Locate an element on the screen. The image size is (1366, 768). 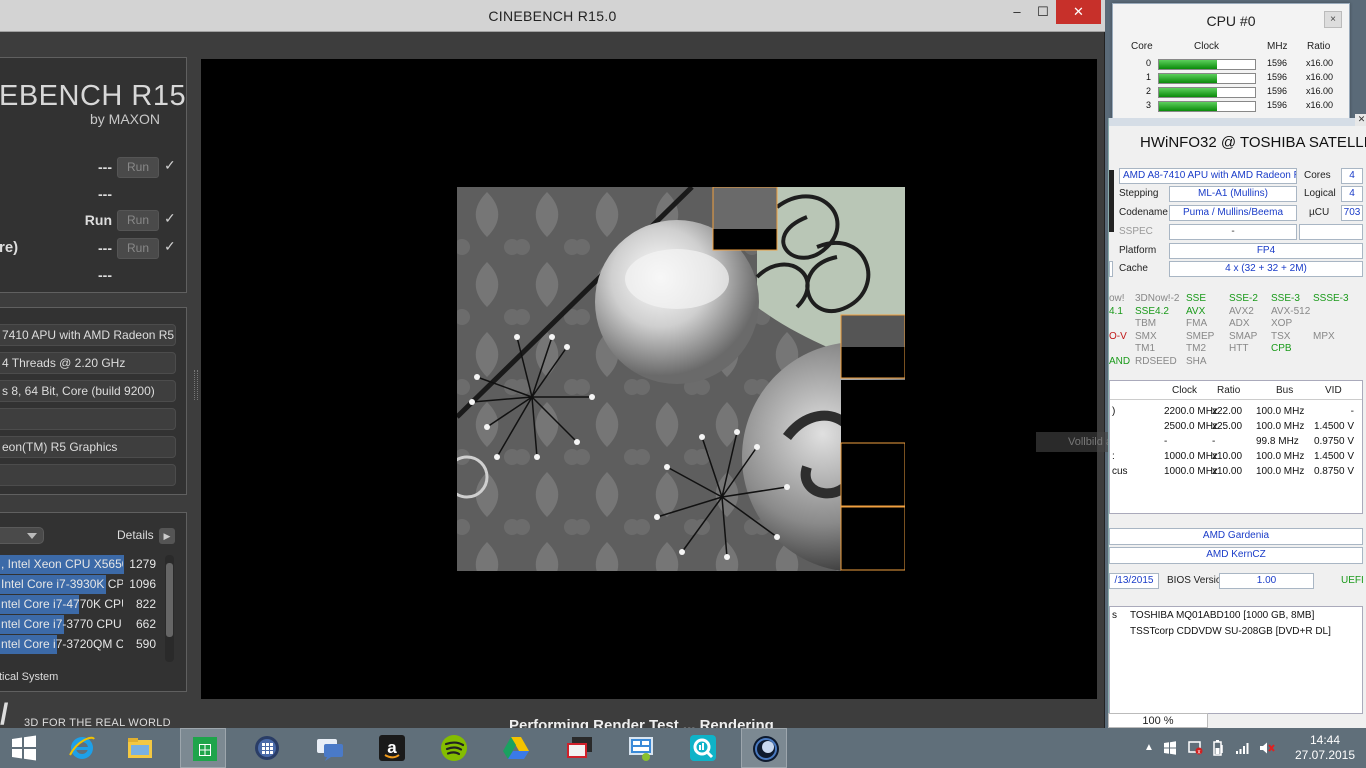
taskbar-ie is located at coordinates (81, 748).